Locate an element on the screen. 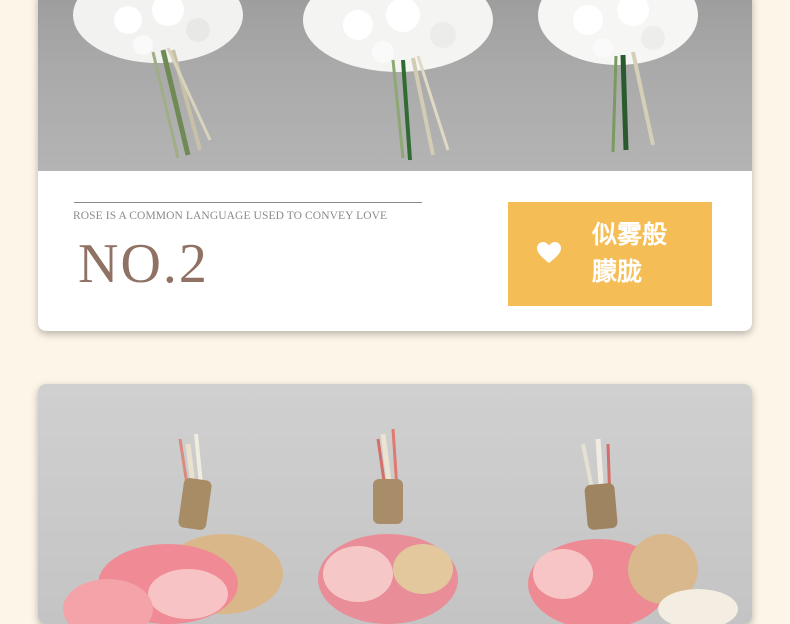  feature-badge: 似雾般 朦胧 is located at coordinates (610, 254).